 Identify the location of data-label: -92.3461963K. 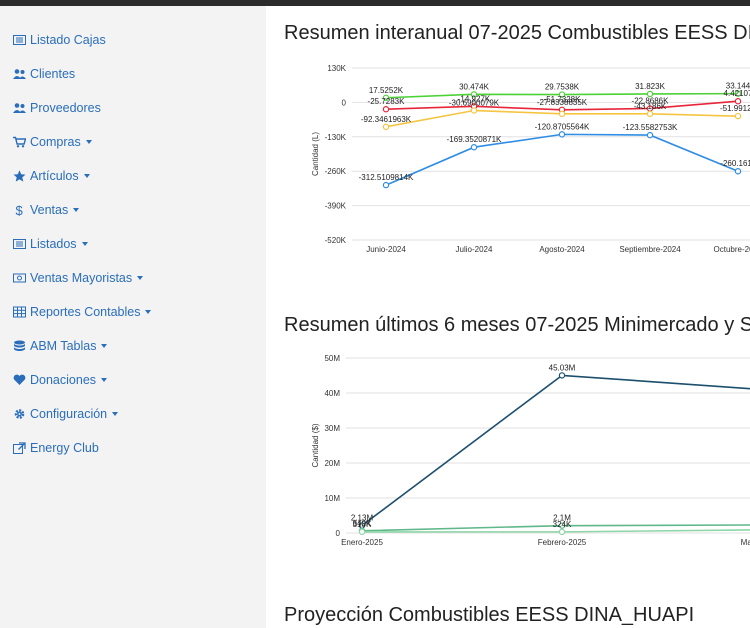
(386, 119).